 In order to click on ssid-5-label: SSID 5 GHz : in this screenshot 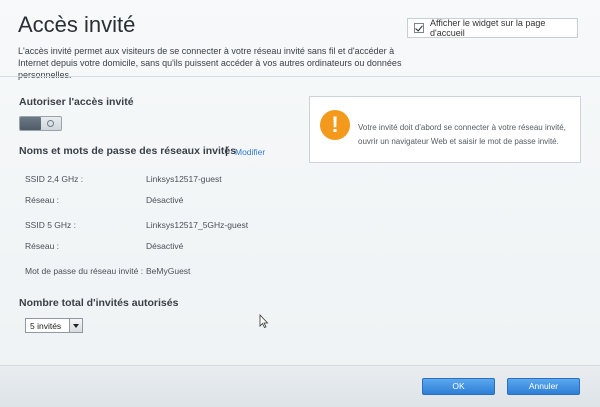, I will do `click(51, 225)`.